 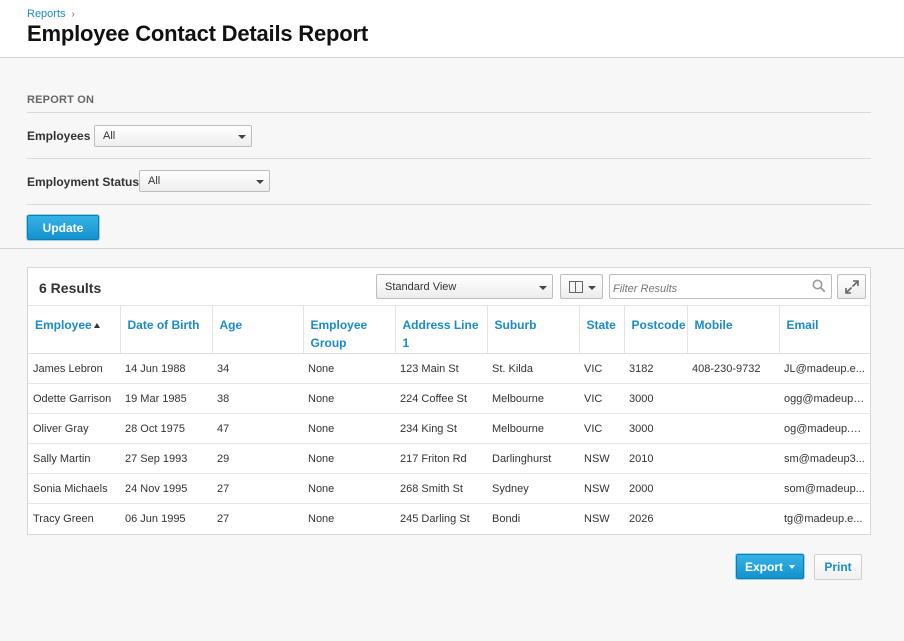 I want to click on column-header-mobile: Mobile, so click(x=733, y=329).